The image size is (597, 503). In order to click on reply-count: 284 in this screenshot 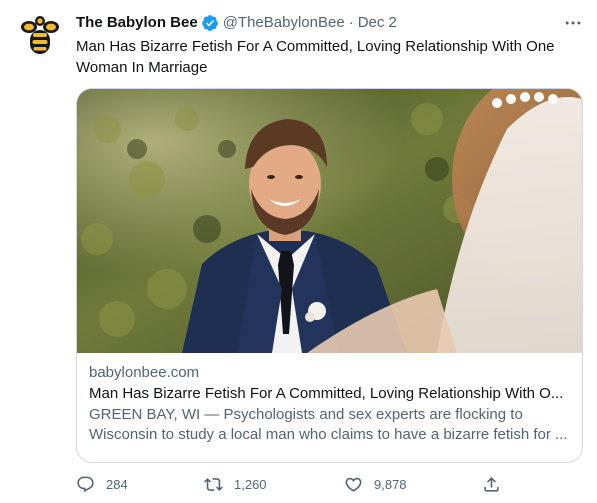, I will do `click(117, 484)`.